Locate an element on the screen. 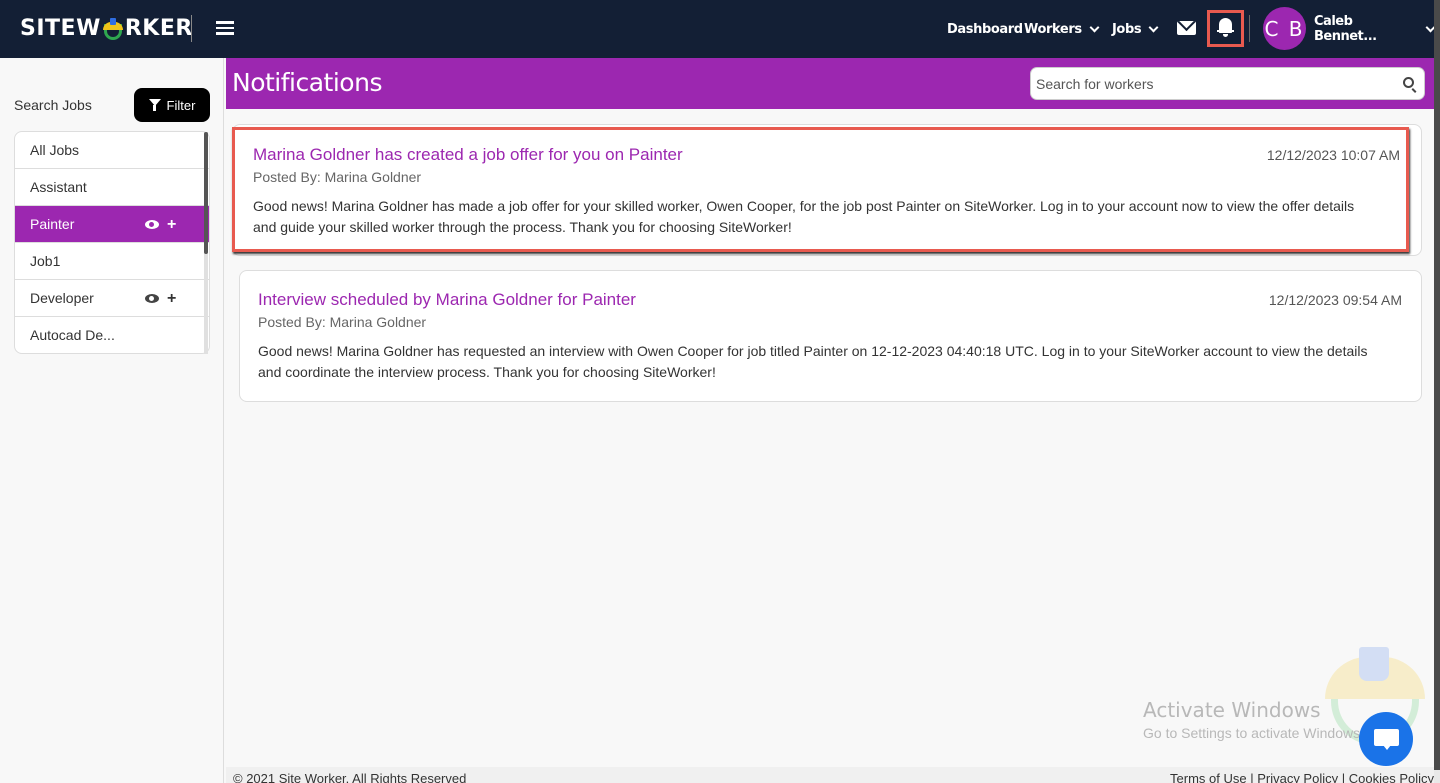 The image size is (1440, 783). nav-workers-label: Workers is located at coordinates (1053, 29).